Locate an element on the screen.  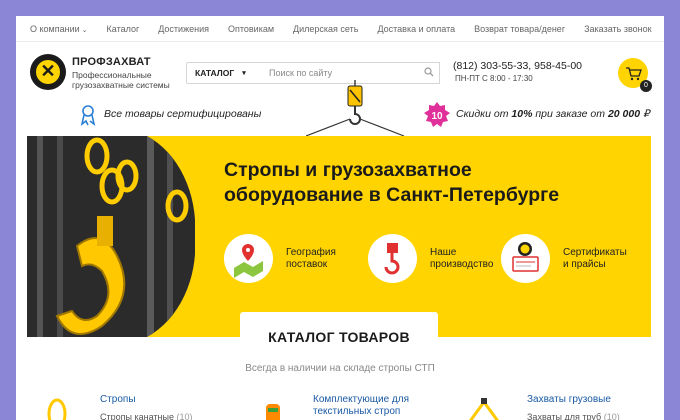
cart-count-badge: 0 is located at coordinates (646, 86).